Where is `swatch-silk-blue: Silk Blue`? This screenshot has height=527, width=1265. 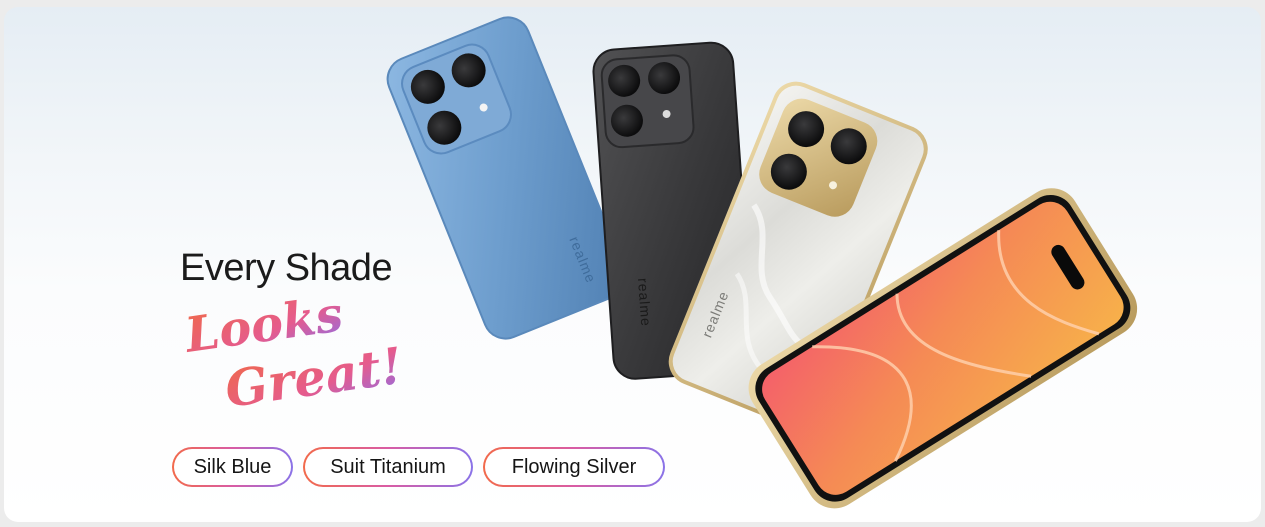
swatch-silk-blue: Silk Blue is located at coordinates (232, 467).